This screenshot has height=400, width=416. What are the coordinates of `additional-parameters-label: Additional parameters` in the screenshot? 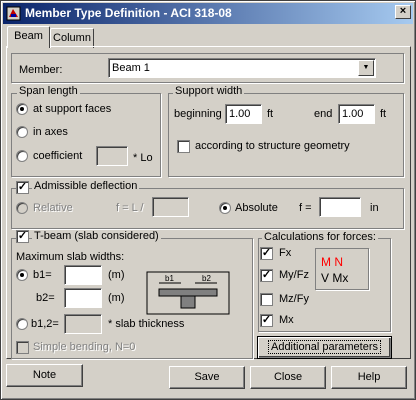 It's located at (324, 347).